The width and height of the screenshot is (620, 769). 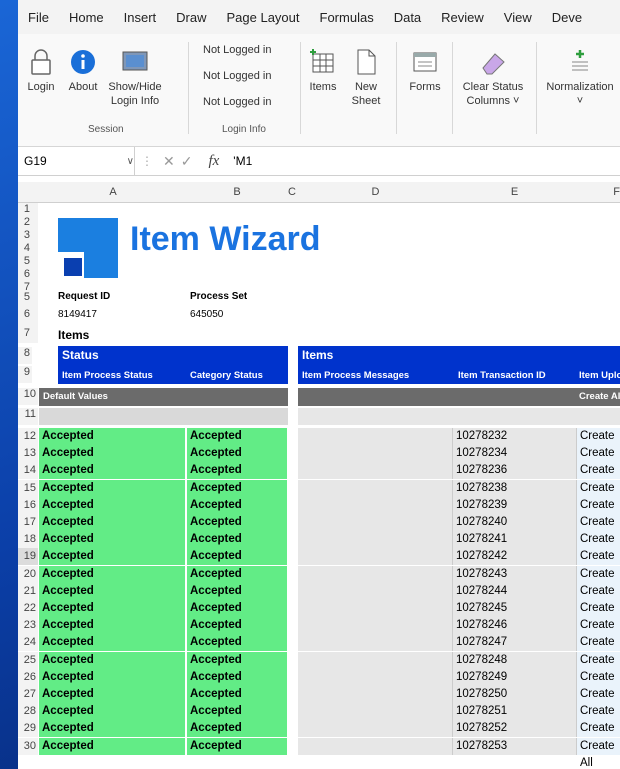 What do you see at coordinates (83, 71) in the screenshot?
I see `about-button: About` at bounding box center [83, 71].